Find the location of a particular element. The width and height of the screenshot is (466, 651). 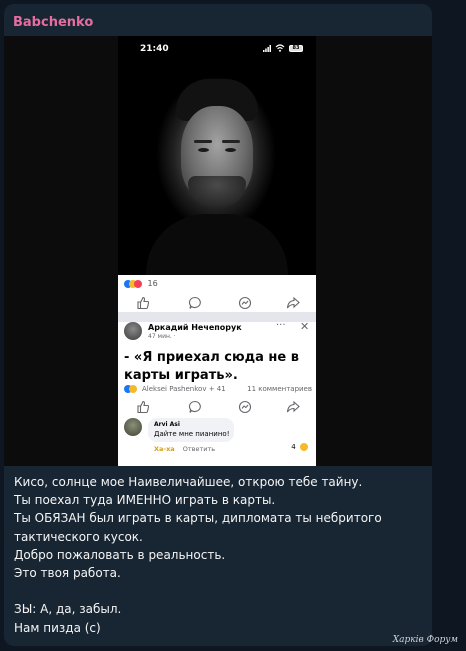

commenter-name: Arvi Asi is located at coordinates (191, 424).